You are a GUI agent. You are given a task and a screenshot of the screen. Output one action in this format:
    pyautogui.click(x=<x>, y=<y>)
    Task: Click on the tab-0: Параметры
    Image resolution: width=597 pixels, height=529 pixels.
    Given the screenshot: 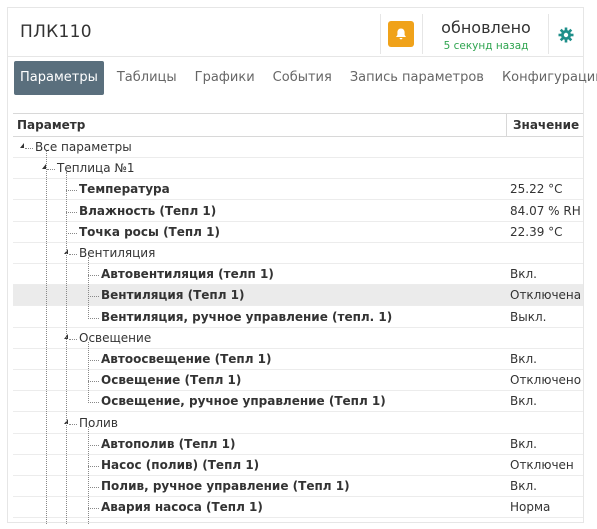 What is the action you would take?
    pyautogui.click(x=59, y=78)
    